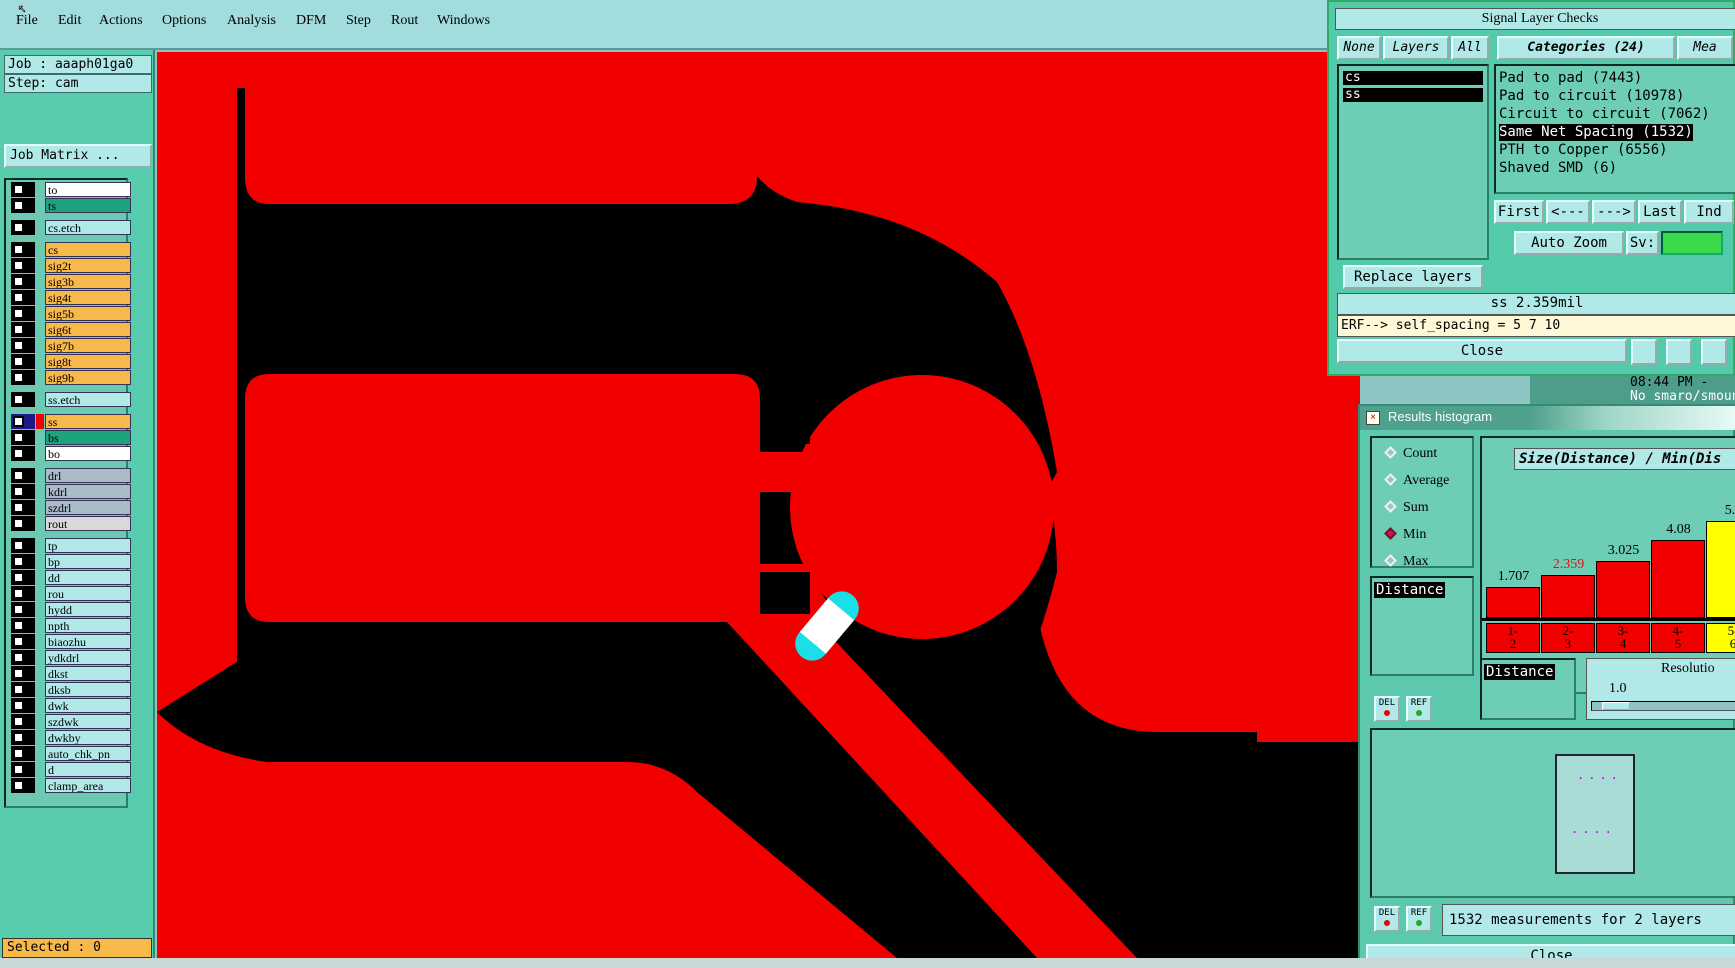 The image size is (1735, 968). I want to click on layers-tab: Layers, so click(1416, 48).